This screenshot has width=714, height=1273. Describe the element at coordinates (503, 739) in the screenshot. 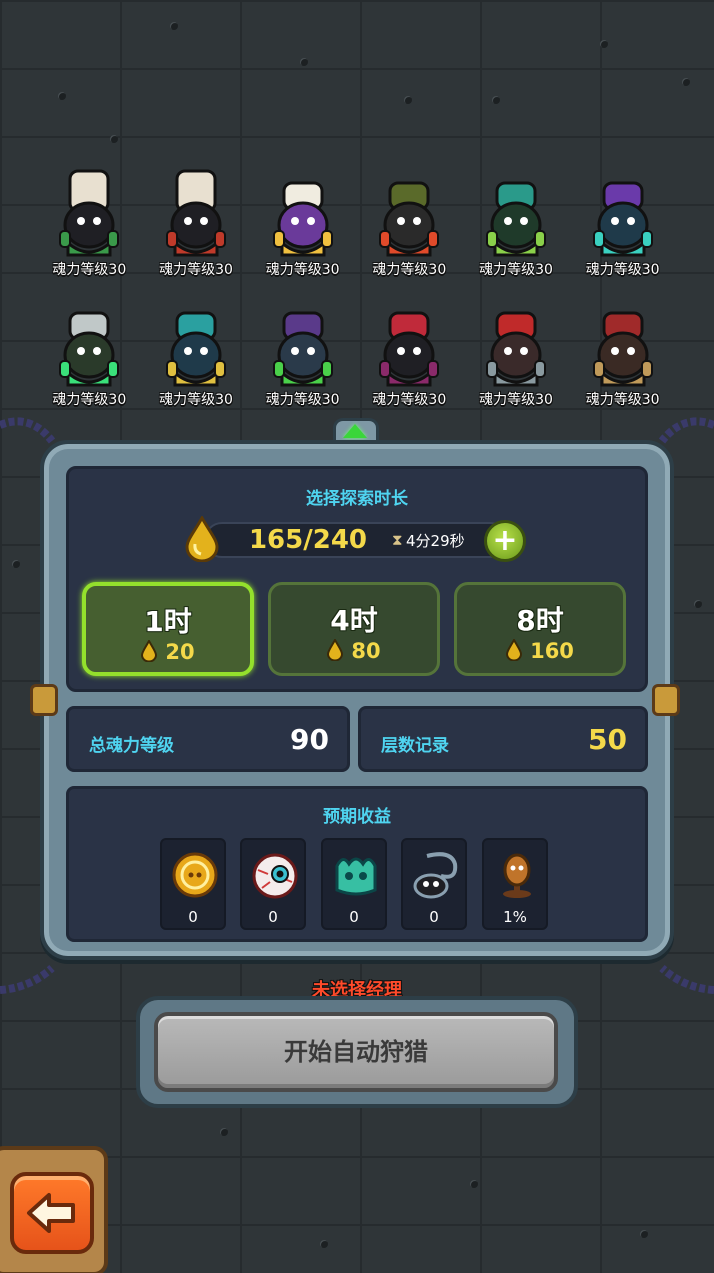

I see `floor-record-box: 层数记录 50` at that location.